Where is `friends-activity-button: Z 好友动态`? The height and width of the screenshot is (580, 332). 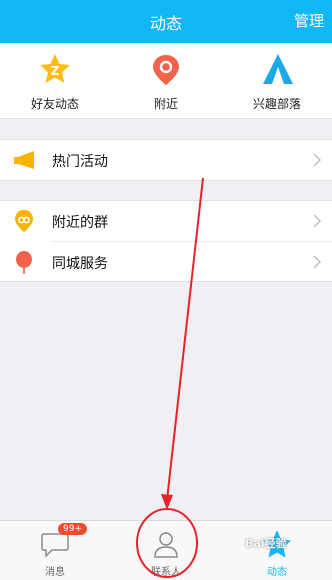
friends-activity-button: Z 好友动态 is located at coordinates (55, 81).